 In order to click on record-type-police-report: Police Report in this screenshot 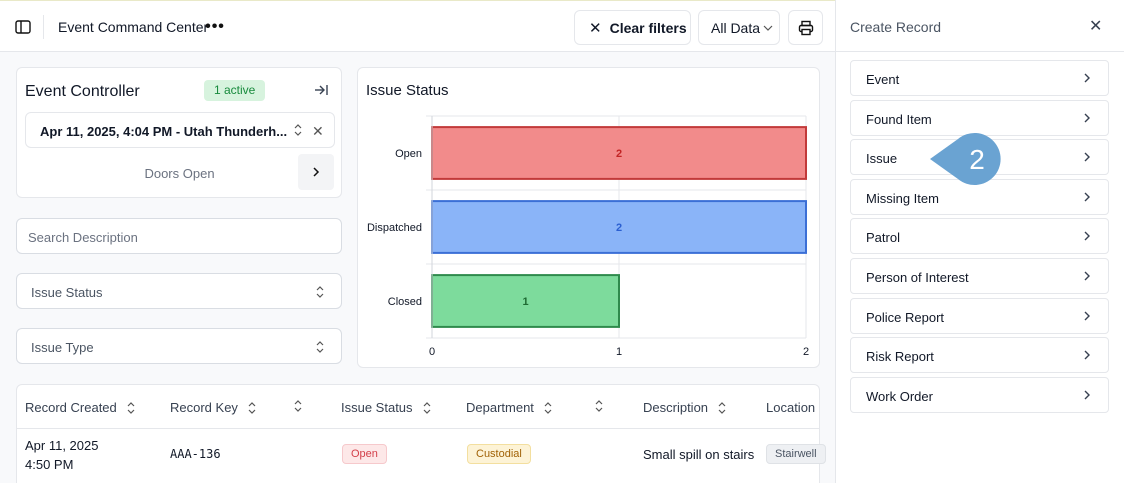, I will do `click(979, 315)`.